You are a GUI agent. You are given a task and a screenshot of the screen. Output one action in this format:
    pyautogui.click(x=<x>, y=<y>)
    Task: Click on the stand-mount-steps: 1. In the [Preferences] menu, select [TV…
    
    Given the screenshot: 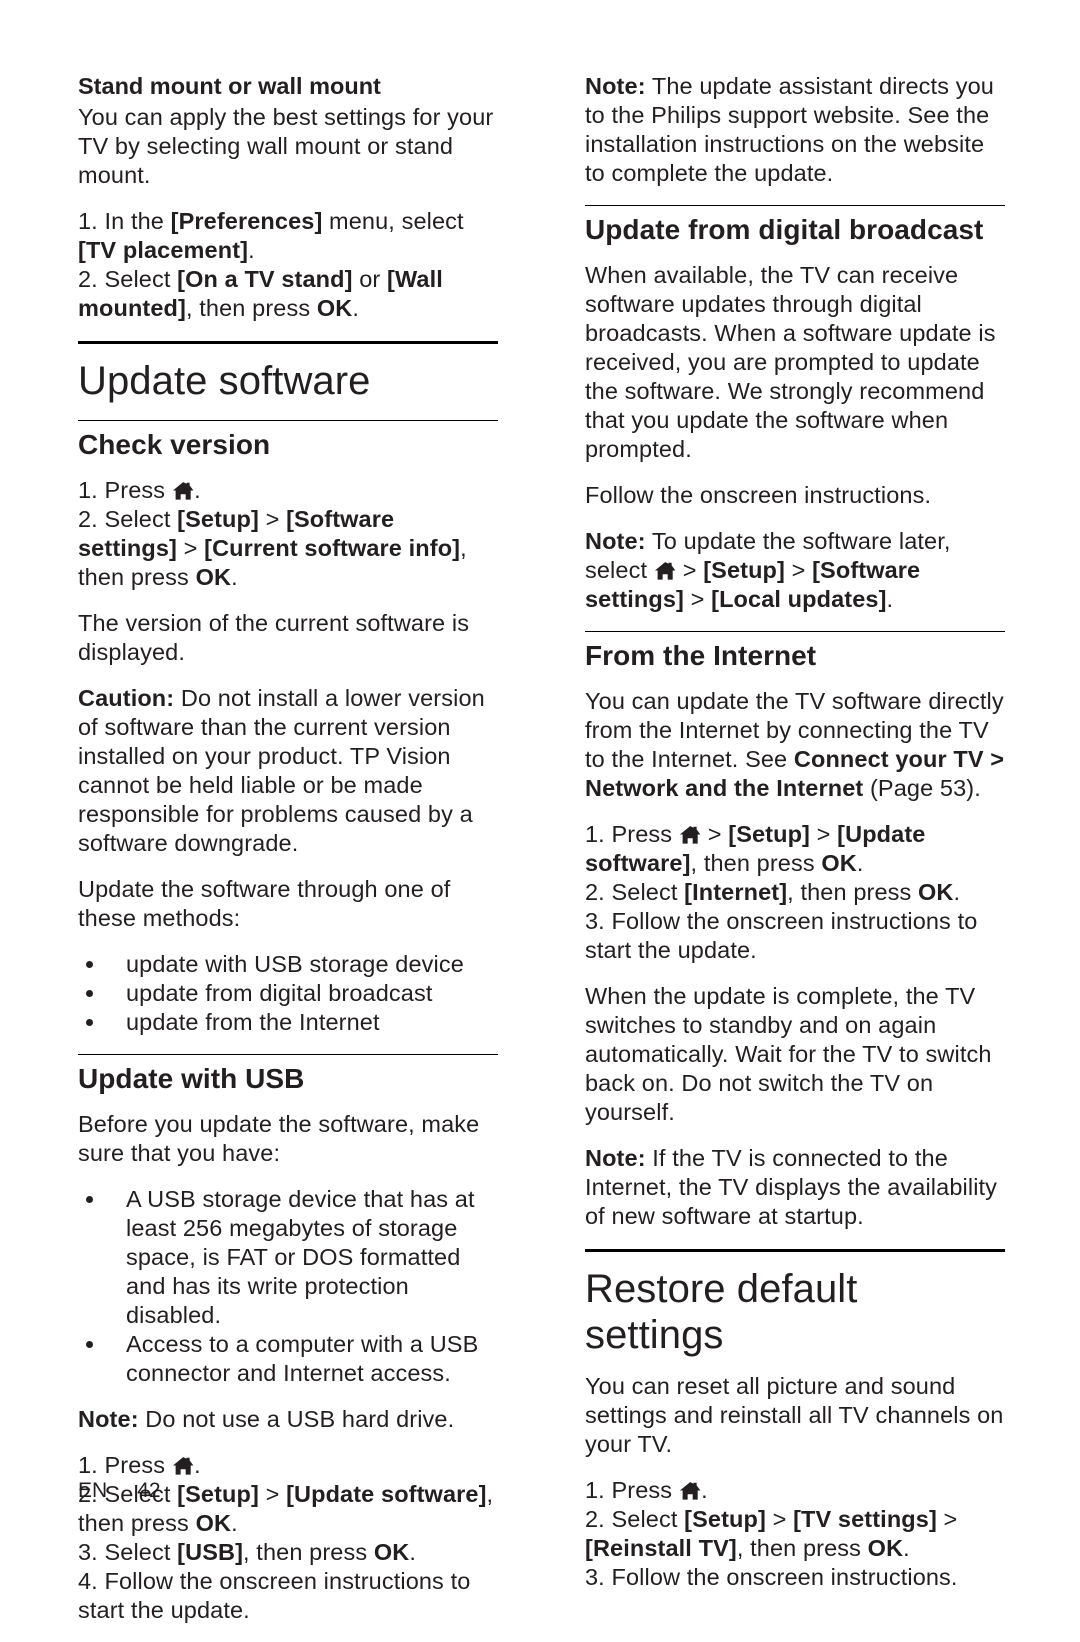 What is the action you would take?
    pyautogui.click(x=288, y=265)
    